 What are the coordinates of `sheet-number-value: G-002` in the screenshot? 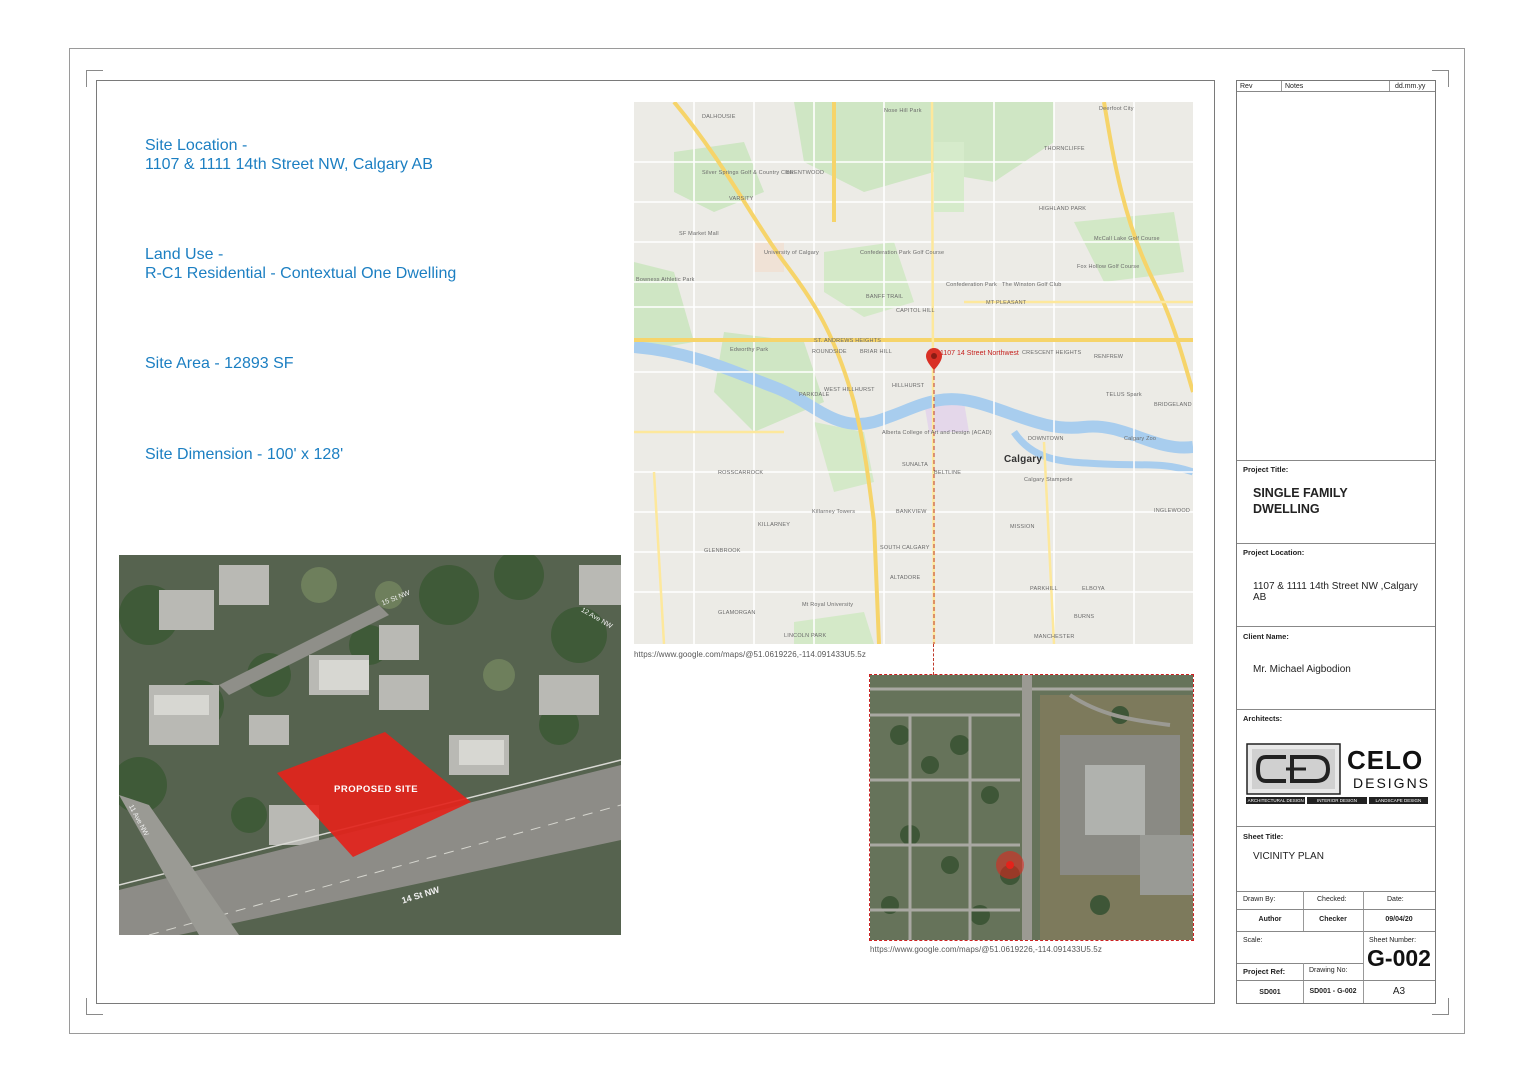 It's located at (1399, 958).